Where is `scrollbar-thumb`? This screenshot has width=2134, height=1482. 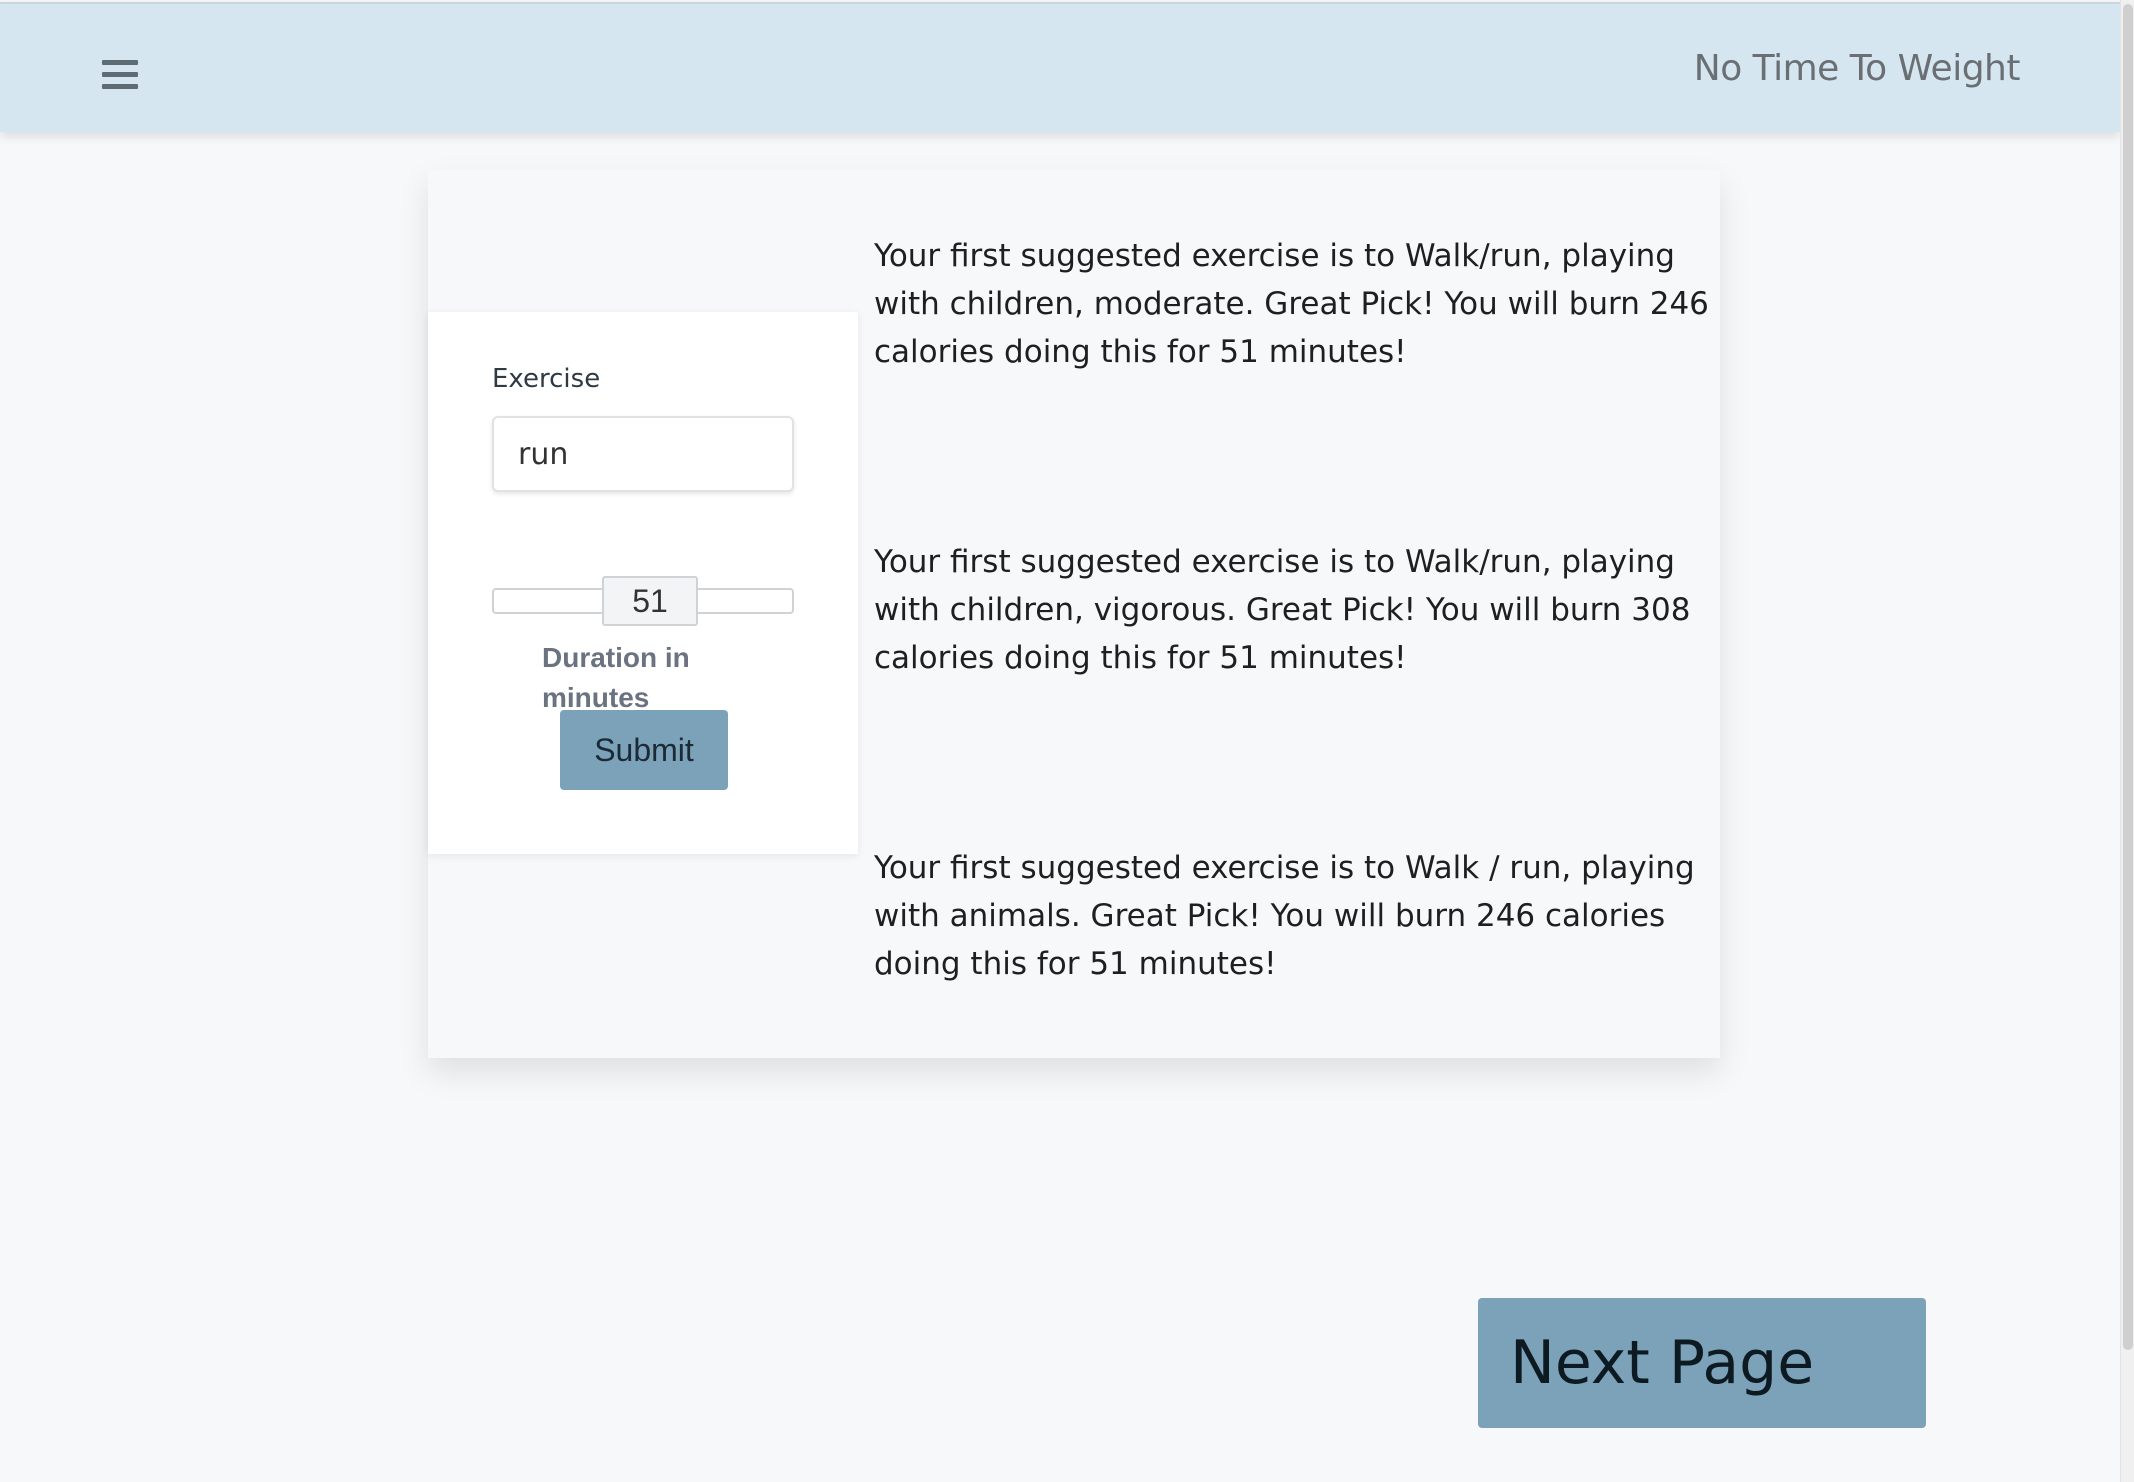 scrollbar-thumb is located at coordinates (2128, 677).